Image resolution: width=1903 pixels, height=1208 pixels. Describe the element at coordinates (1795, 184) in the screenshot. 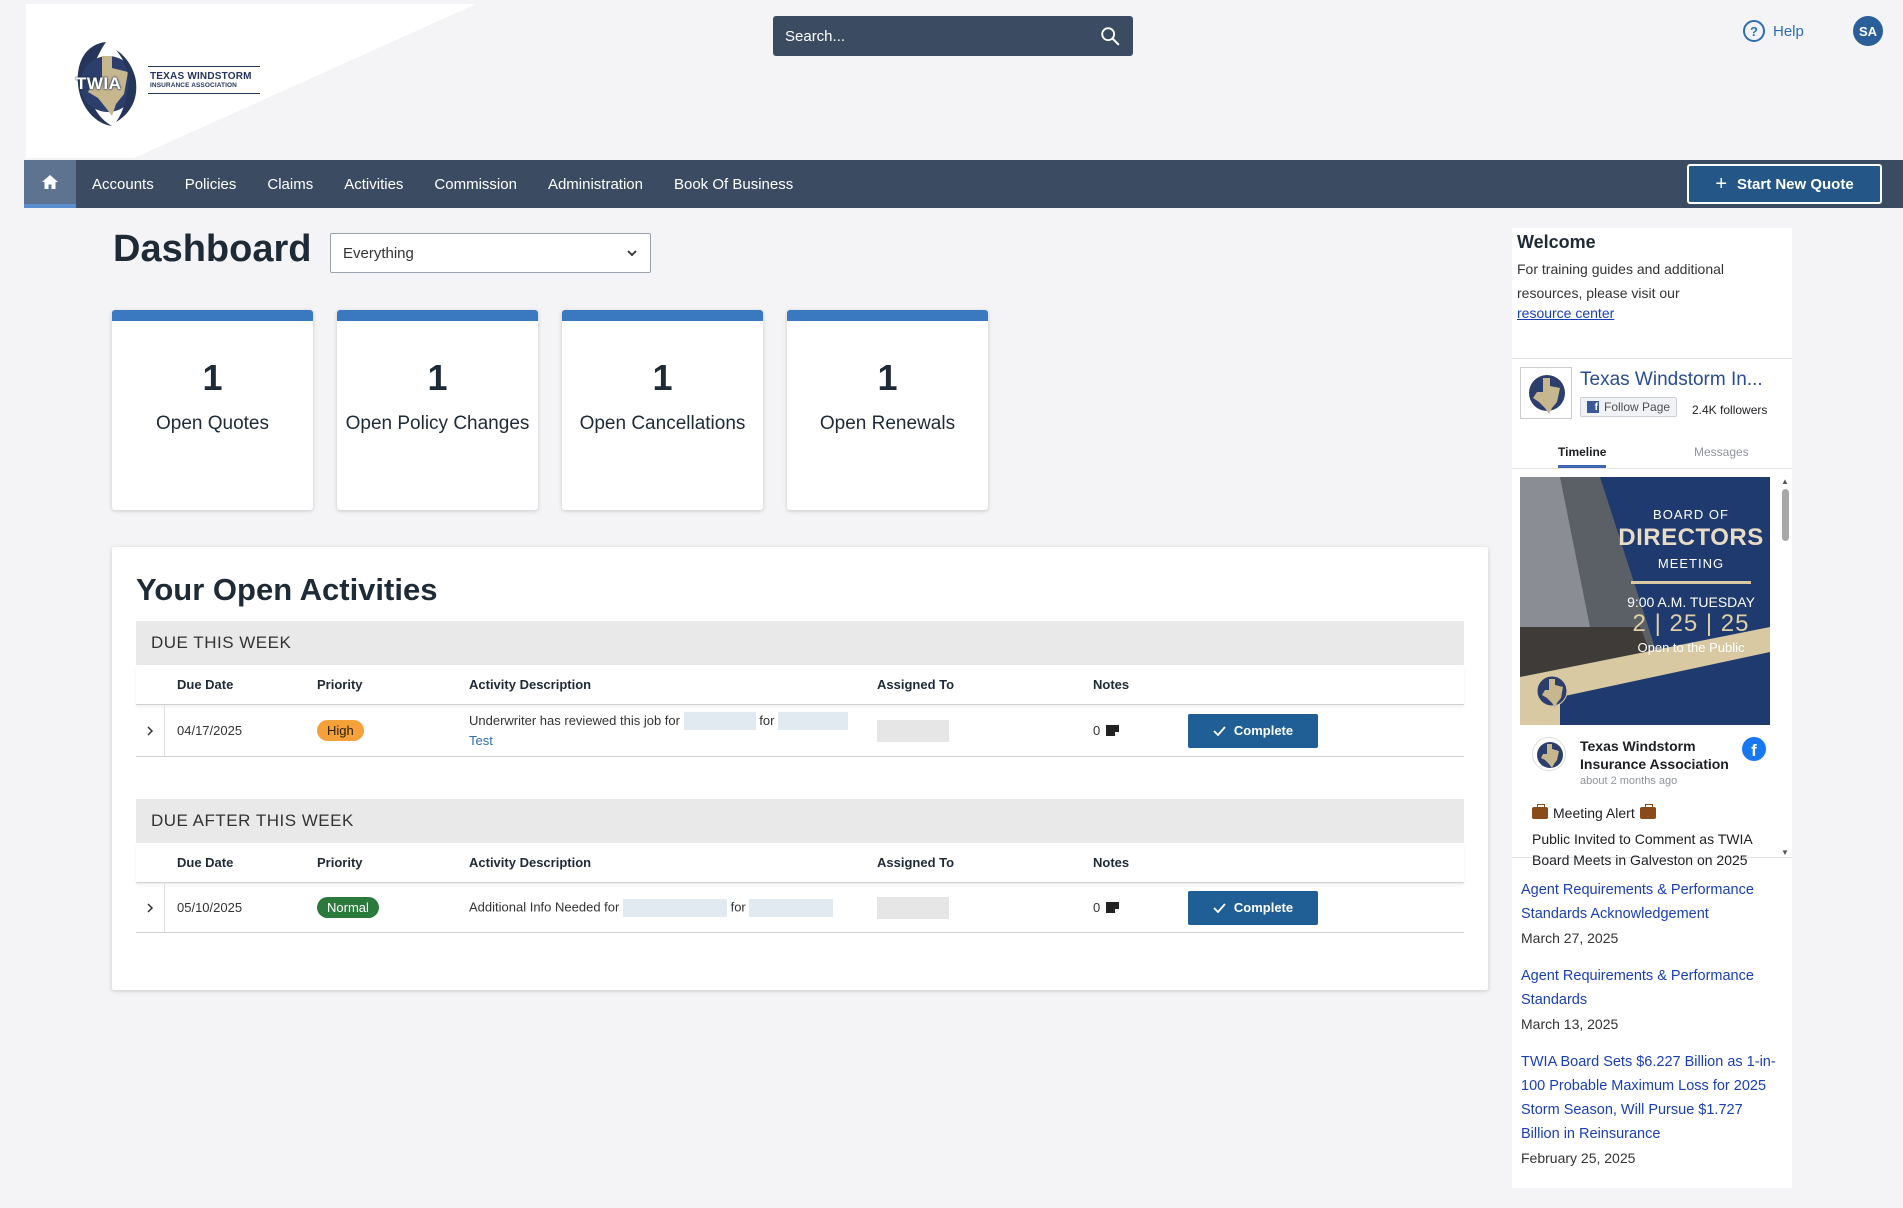

I see `start-new-quote-label: Start New Quote` at that location.